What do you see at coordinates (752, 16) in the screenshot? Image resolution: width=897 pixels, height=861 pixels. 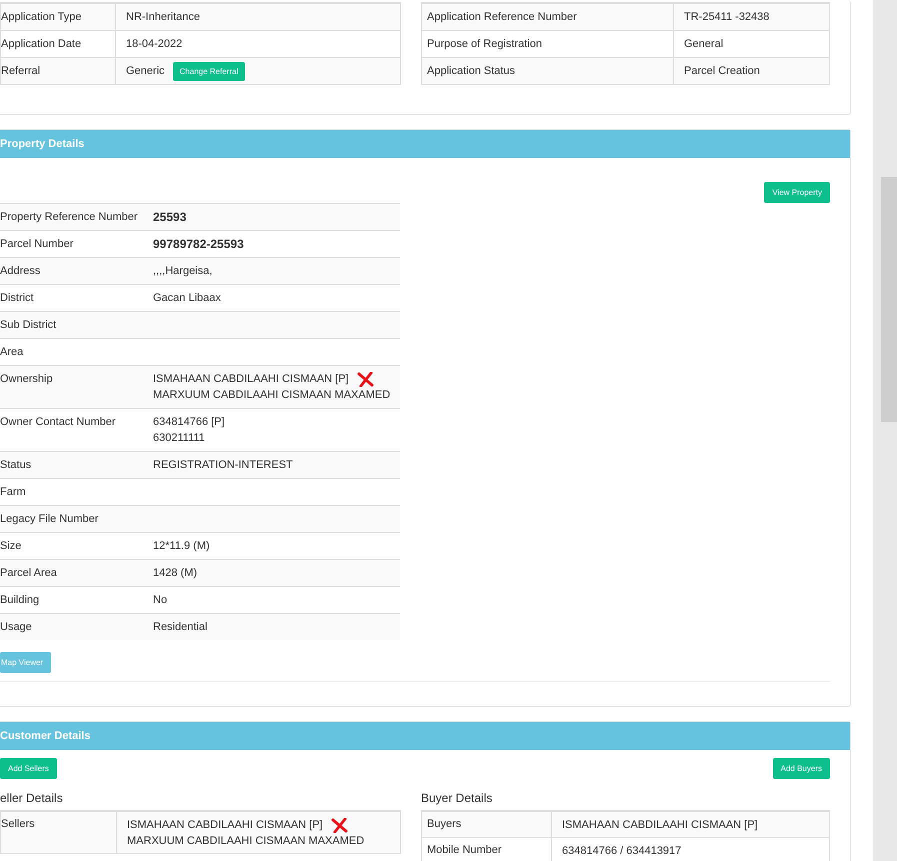 I see `table-cell: TR-25411 -32438` at bounding box center [752, 16].